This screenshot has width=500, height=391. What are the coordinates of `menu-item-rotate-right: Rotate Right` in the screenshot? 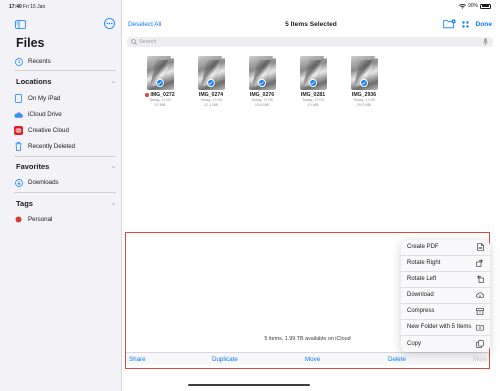 It's located at (445, 264).